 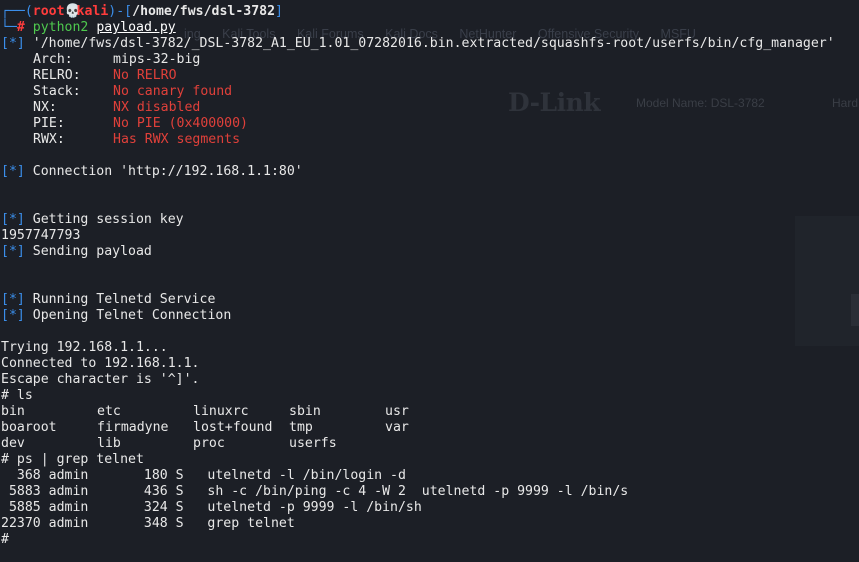 What do you see at coordinates (430, 444) in the screenshot?
I see `ls-row: dev lib proc userfs` at bounding box center [430, 444].